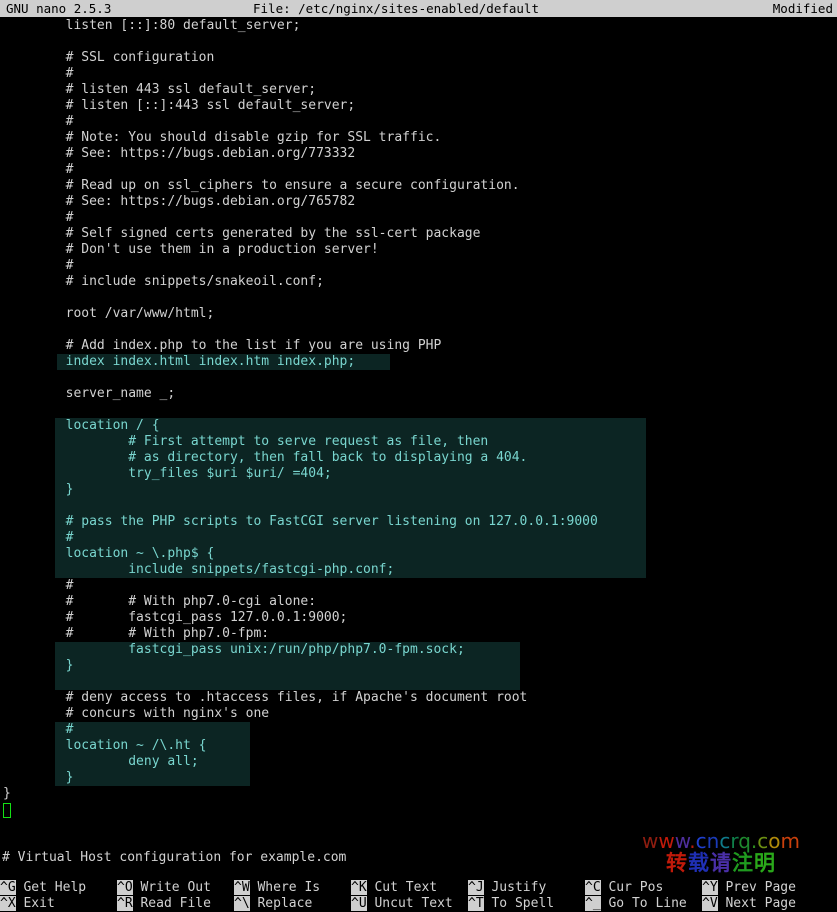 This screenshot has width=837, height=912. I want to click on shortcut-label: To Spell, so click(519, 903).